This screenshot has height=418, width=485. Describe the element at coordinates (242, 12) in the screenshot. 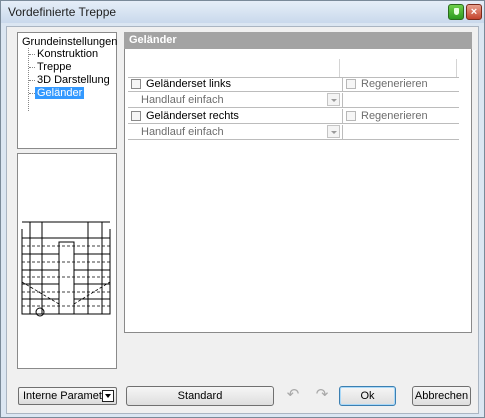

I see `title-bar: Vordefinierte Treppe ×` at that location.